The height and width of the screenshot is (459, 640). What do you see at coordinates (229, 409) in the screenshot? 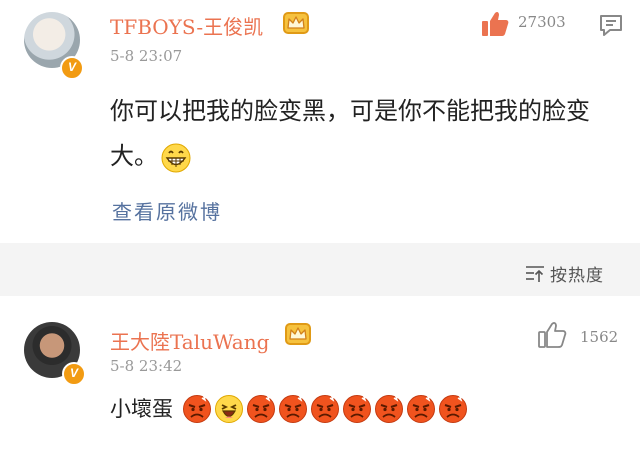
I see `laughing-face-icon` at bounding box center [229, 409].